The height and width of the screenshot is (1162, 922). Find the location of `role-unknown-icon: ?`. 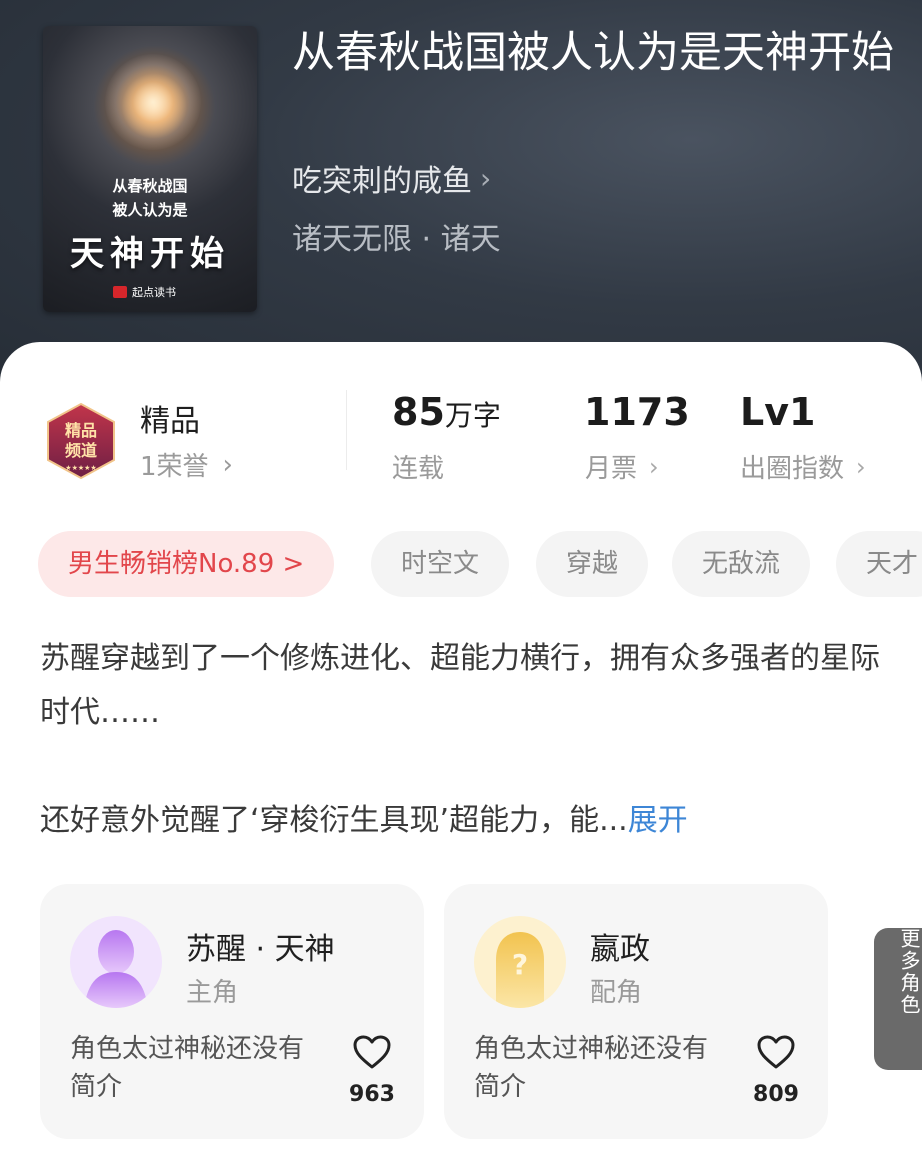

role-unknown-icon: ? is located at coordinates (520, 962).